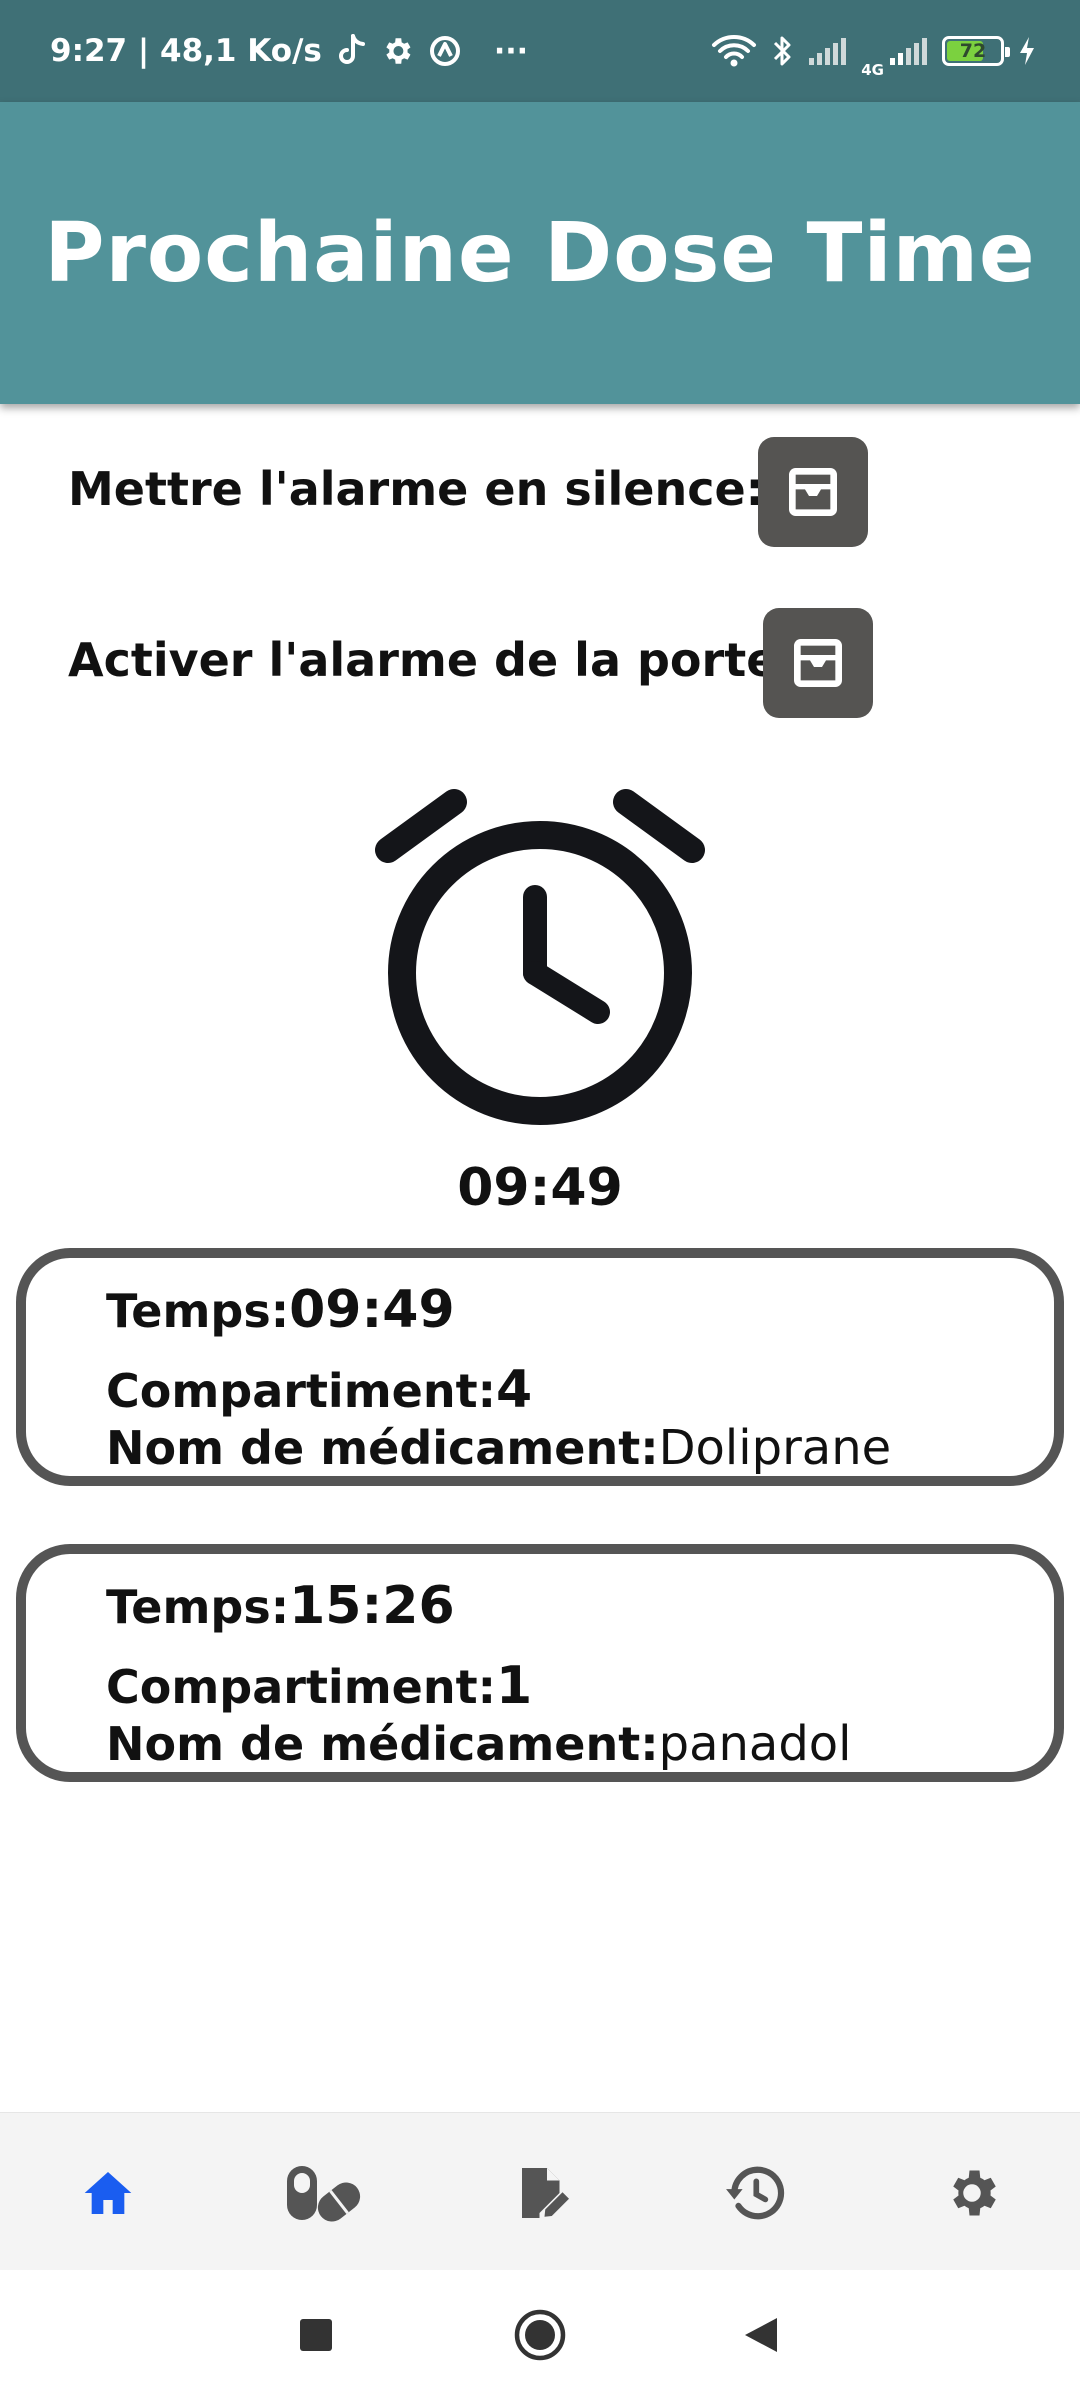 The width and height of the screenshot is (1080, 2400). I want to click on app-bar: Prochaine Dose Time, so click(540, 253).